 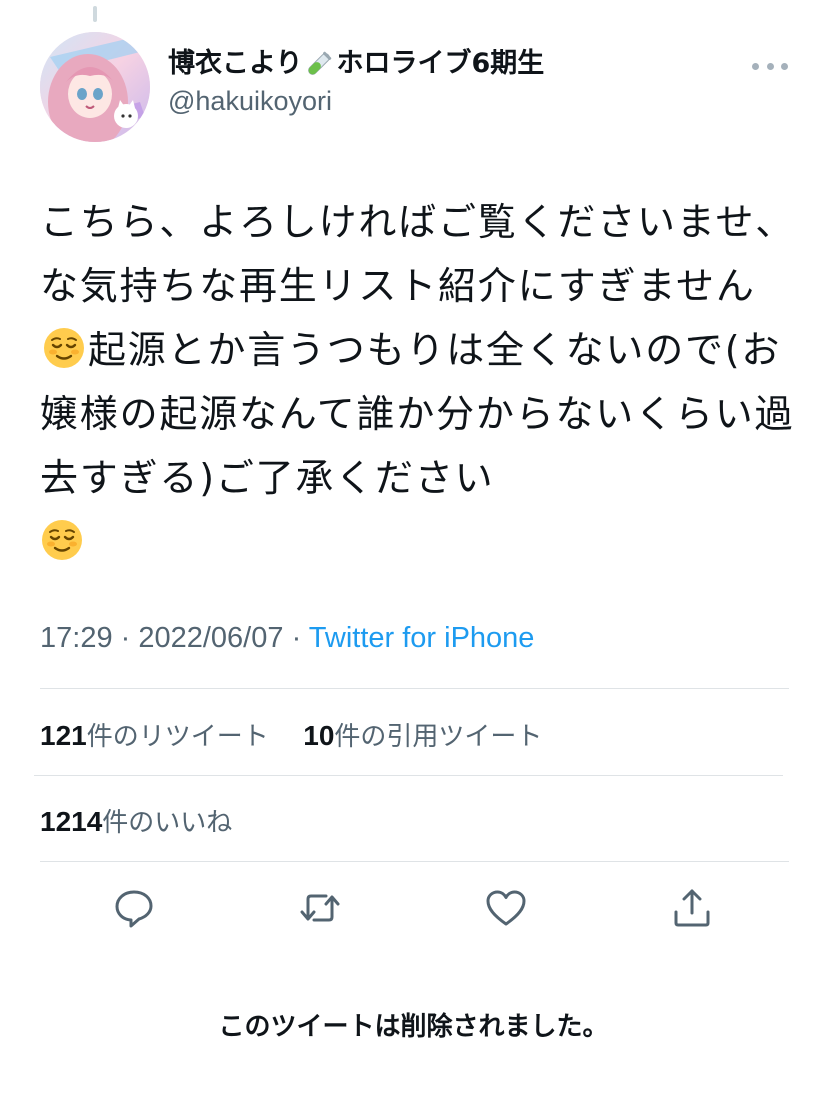 I want to click on tweet-text-part: こちら、よろしければご覧くださいませ、な気持ちな再生リスト紹介にすぎません, so click(x=418, y=254).